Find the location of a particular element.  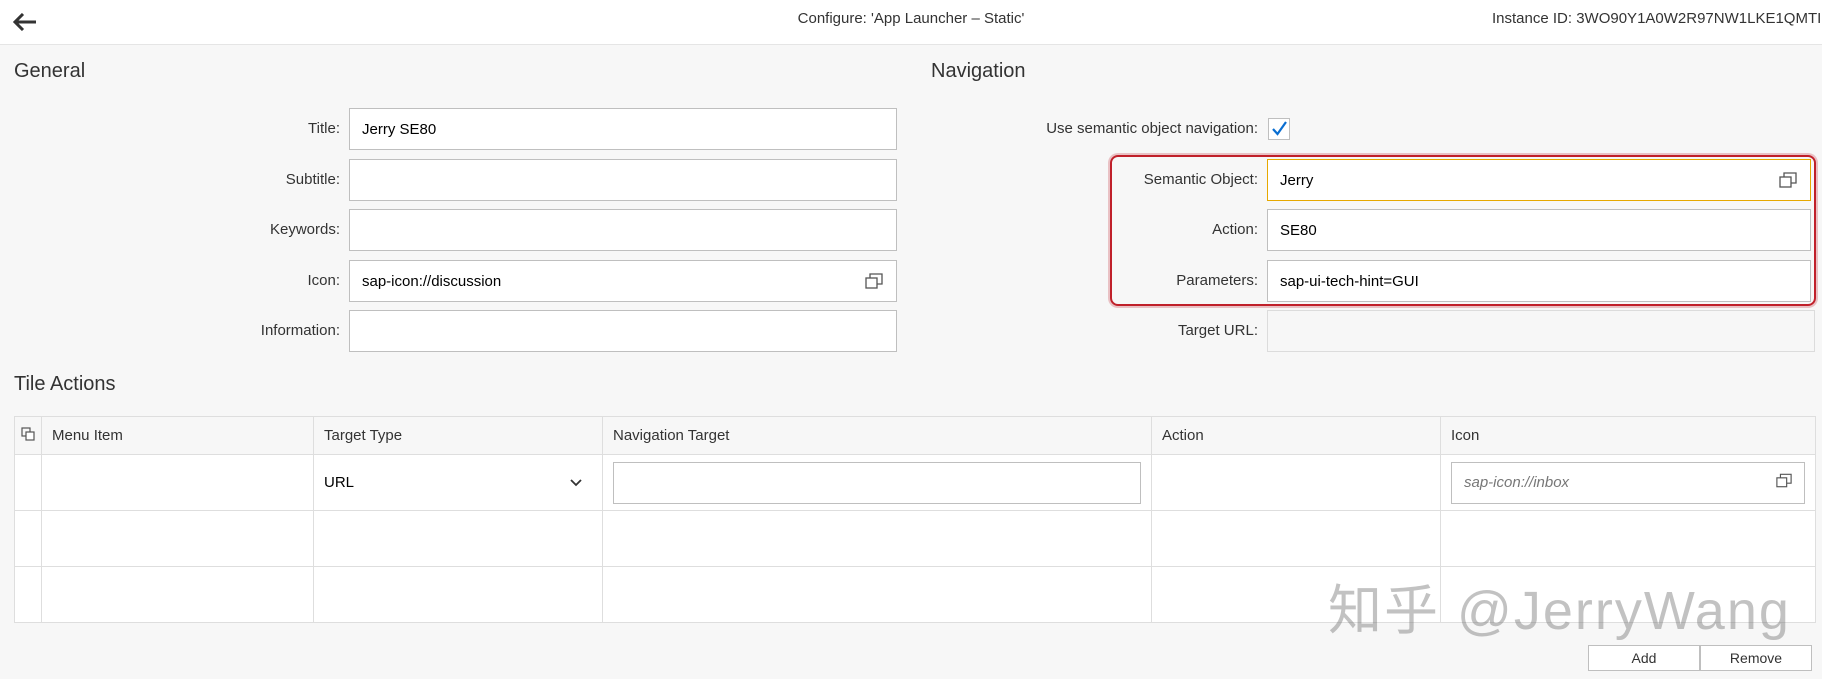

chevron-down-icon is located at coordinates (576, 482).